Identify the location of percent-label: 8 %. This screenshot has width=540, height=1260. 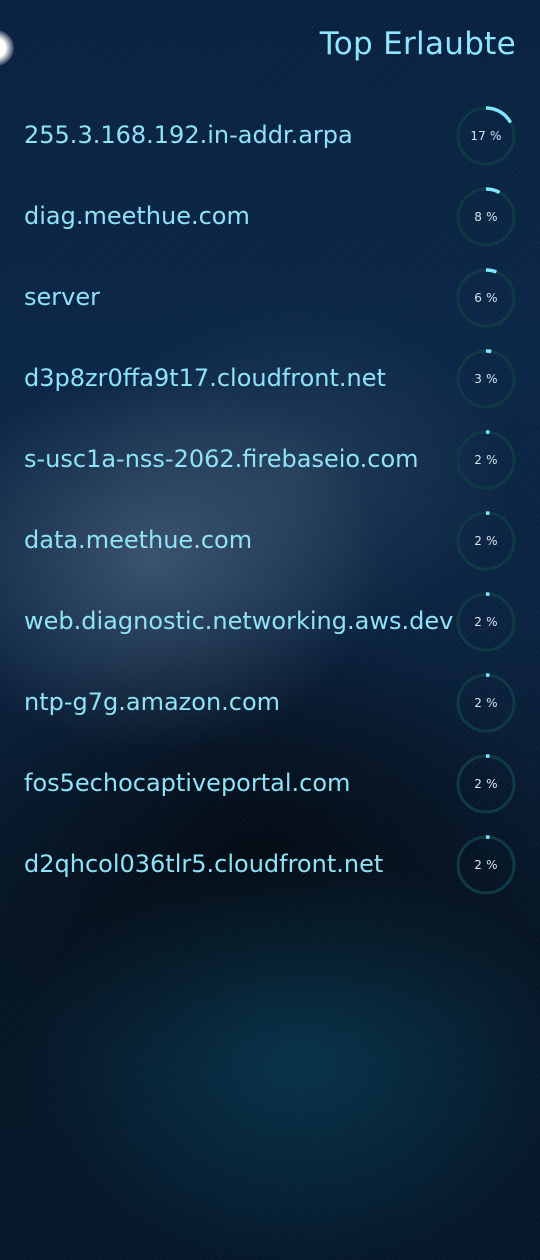
(486, 217).